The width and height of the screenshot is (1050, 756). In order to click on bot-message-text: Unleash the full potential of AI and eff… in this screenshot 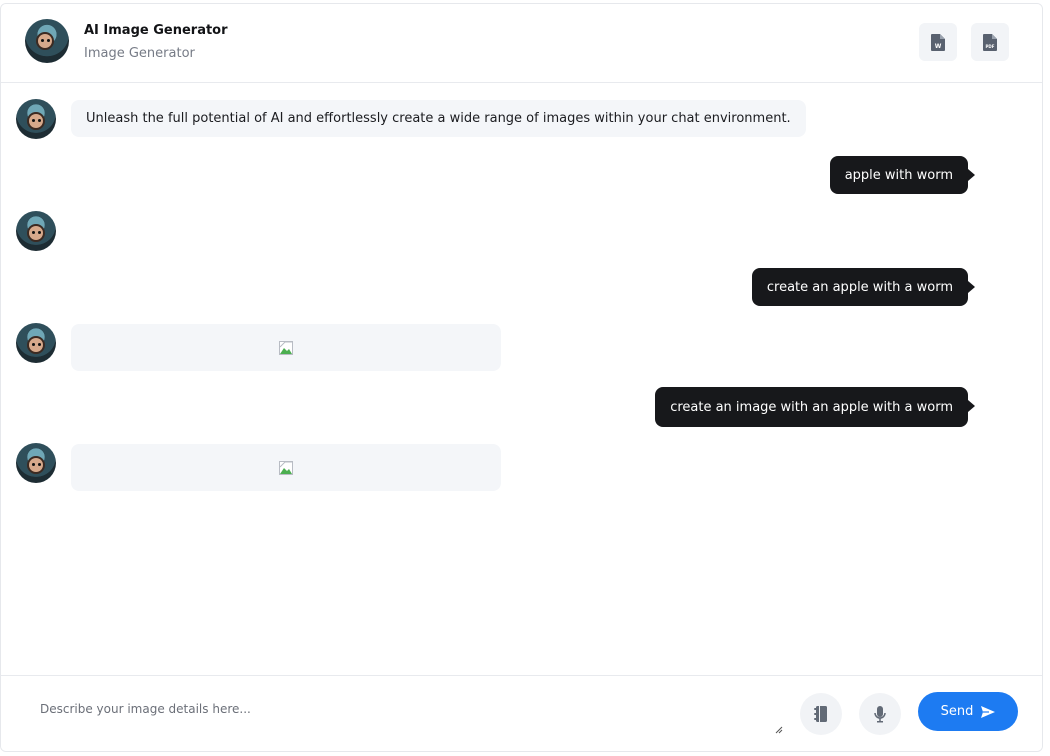, I will do `click(438, 118)`.